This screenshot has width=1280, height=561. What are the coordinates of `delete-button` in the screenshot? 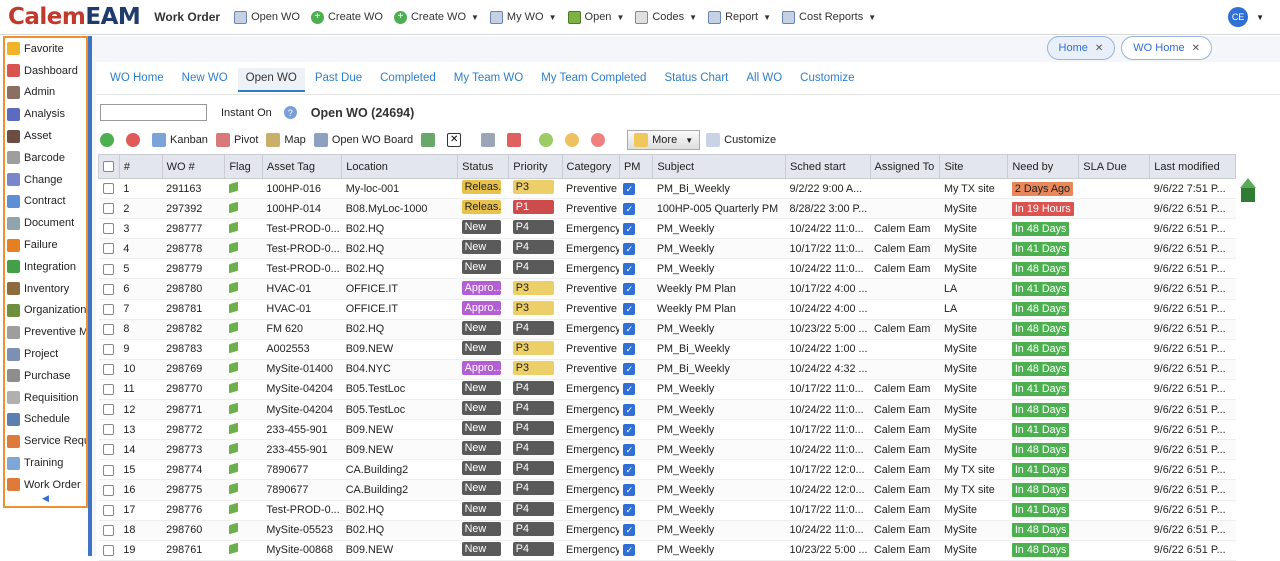 It's located at (135, 140).